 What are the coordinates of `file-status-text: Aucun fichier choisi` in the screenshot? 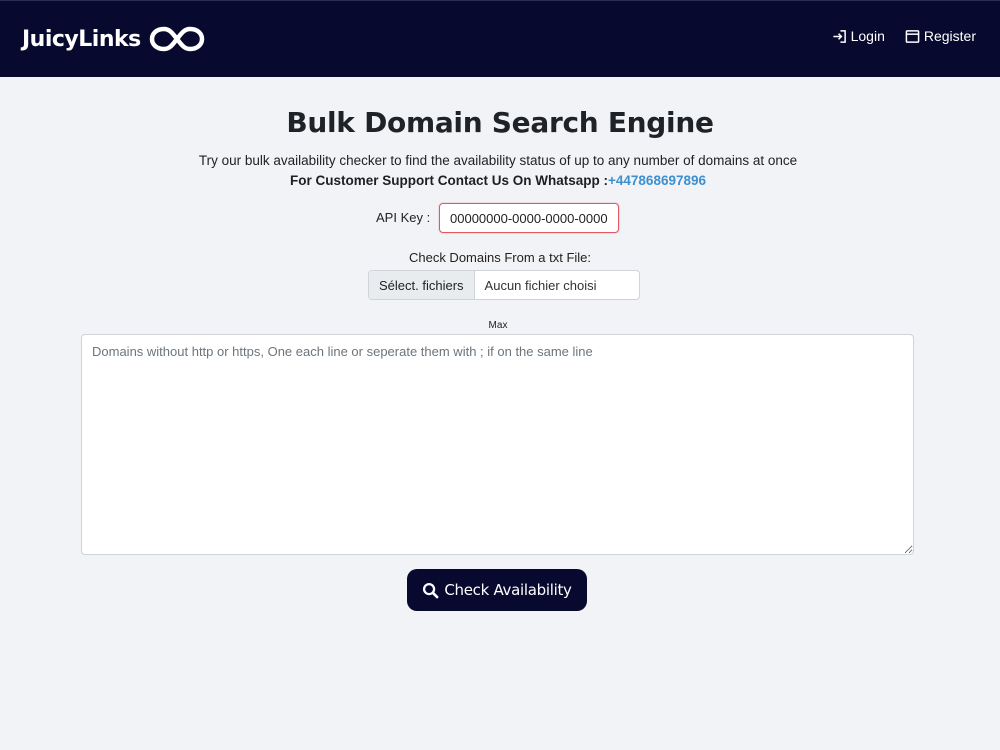 It's located at (540, 285).